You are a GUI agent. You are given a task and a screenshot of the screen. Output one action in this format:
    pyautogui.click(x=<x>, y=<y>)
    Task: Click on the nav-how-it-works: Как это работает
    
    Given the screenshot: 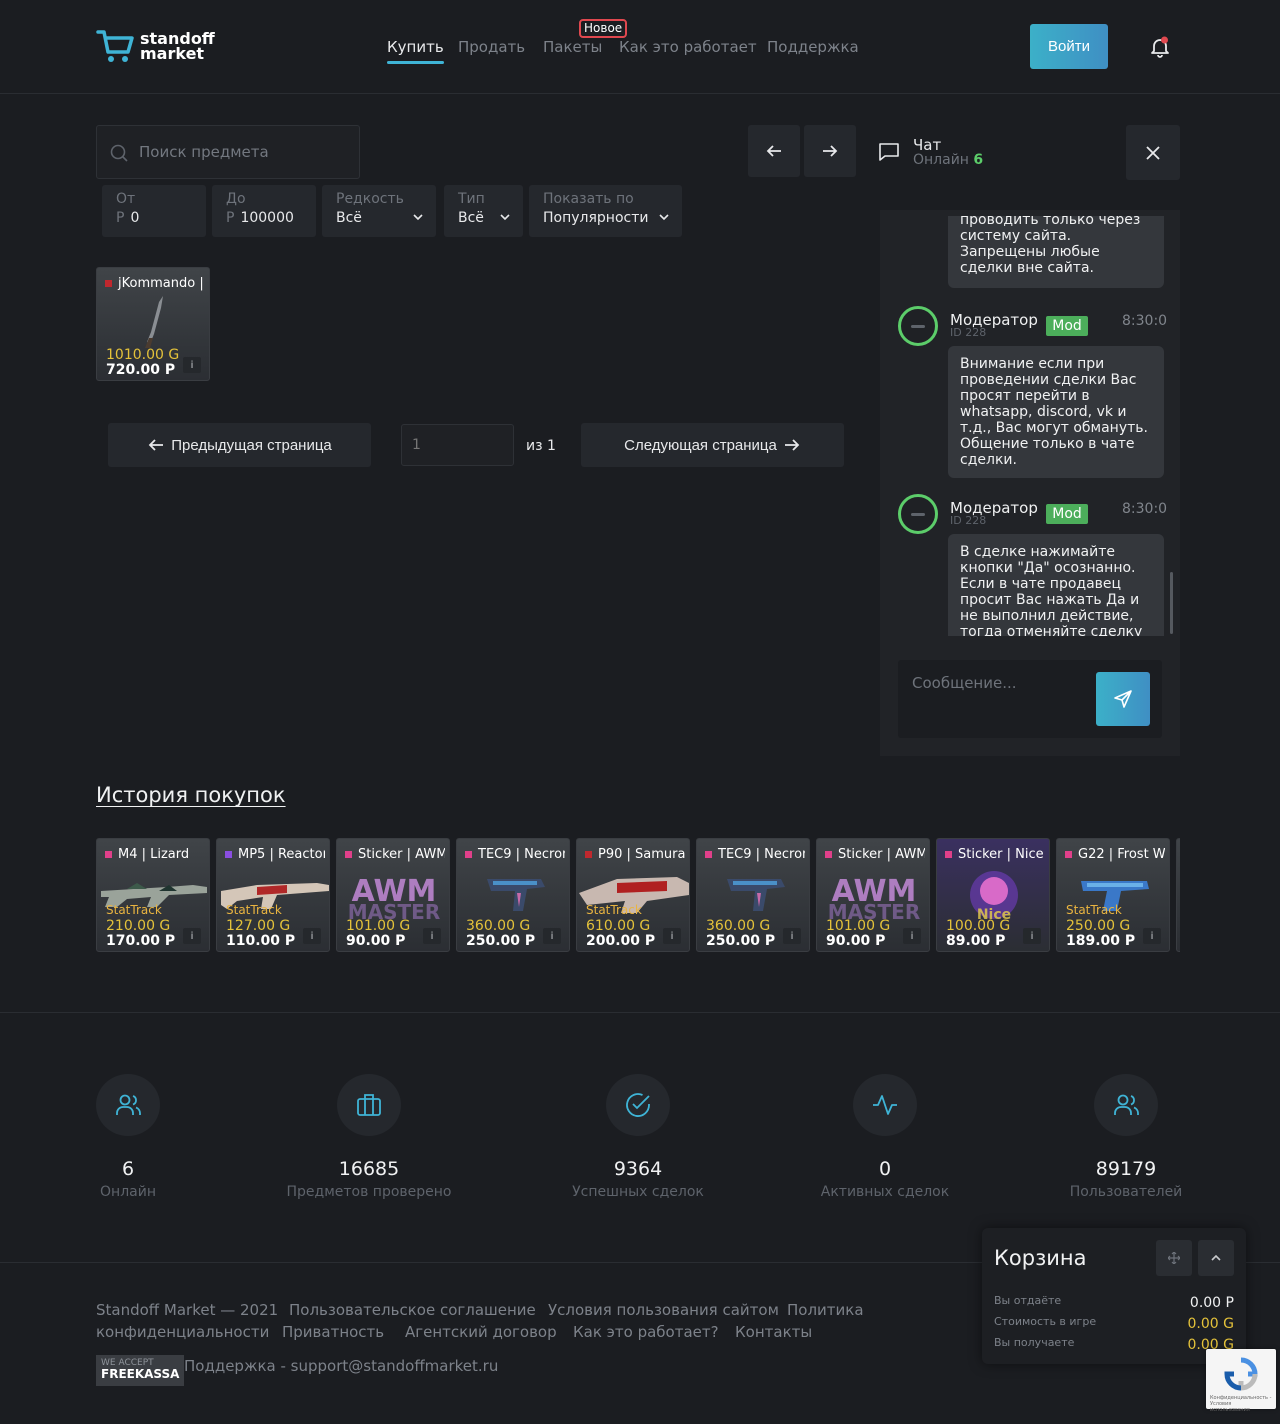 What is the action you would take?
    pyautogui.click(x=688, y=47)
    